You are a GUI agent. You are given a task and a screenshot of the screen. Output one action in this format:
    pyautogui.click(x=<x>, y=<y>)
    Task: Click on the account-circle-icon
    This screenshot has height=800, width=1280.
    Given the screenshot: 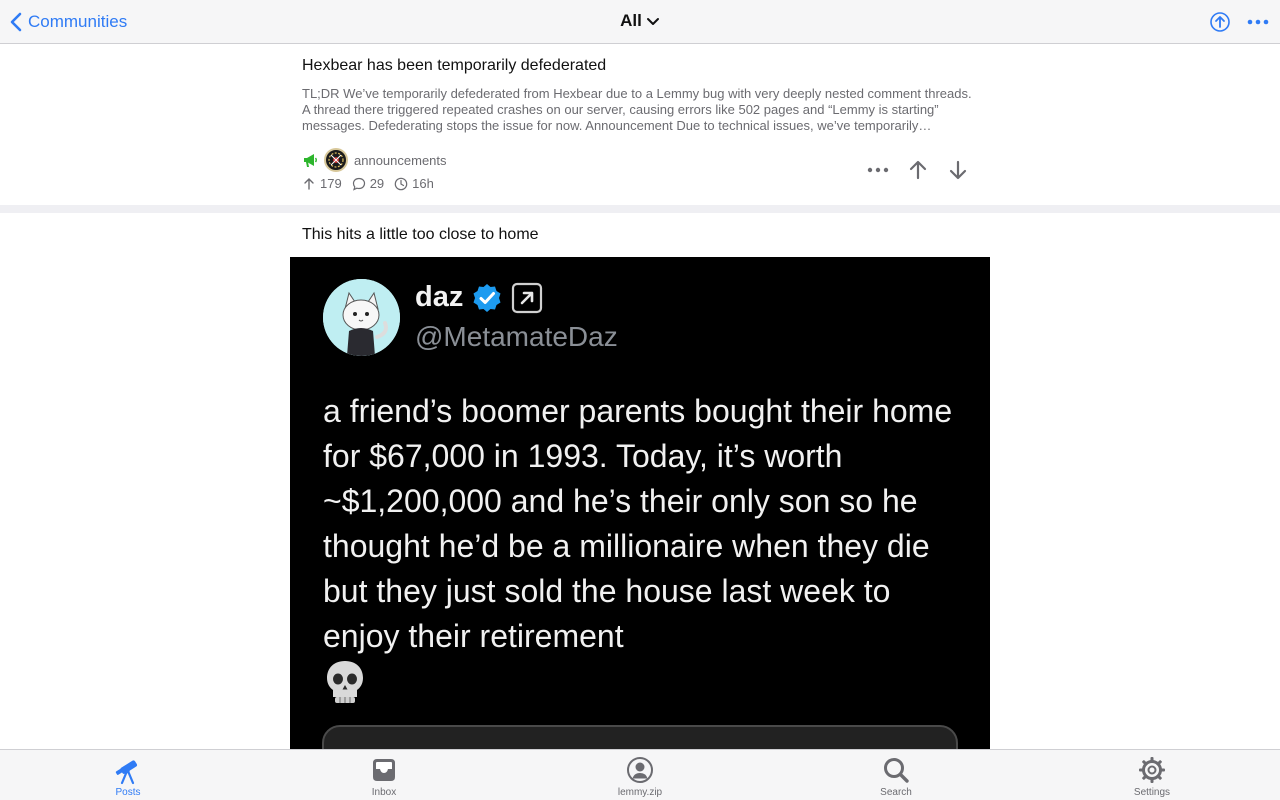 What is the action you would take?
    pyautogui.click(x=640, y=770)
    